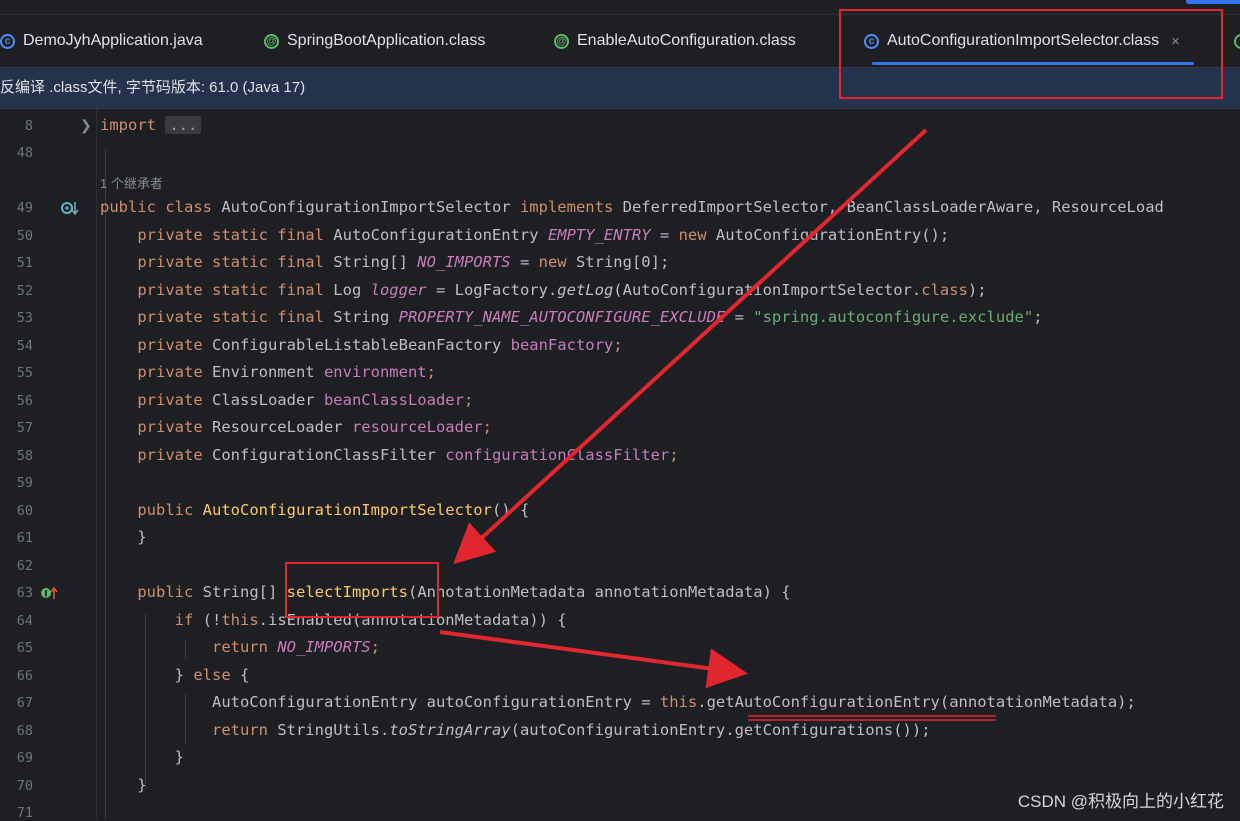 This screenshot has width=1240, height=821. What do you see at coordinates (113, 40) in the screenshot?
I see `tab-label: DemoJyhApplication.java` at bounding box center [113, 40].